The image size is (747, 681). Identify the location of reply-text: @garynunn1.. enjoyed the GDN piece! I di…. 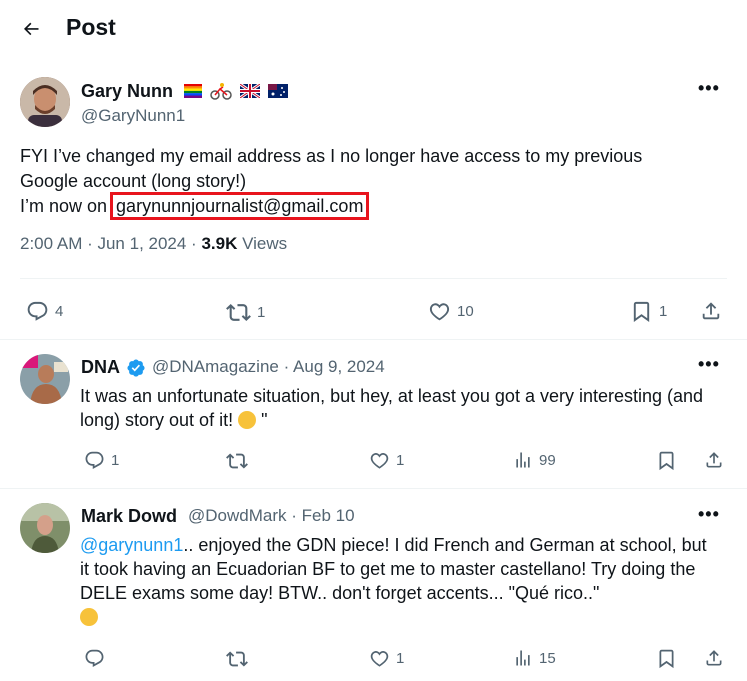
(400, 581).